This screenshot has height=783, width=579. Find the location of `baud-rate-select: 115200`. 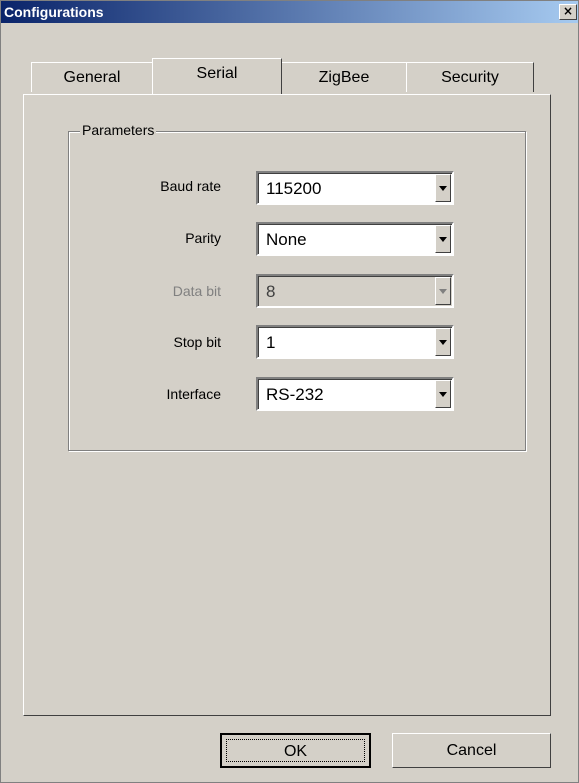

baud-rate-select: 115200 is located at coordinates (355, 188).